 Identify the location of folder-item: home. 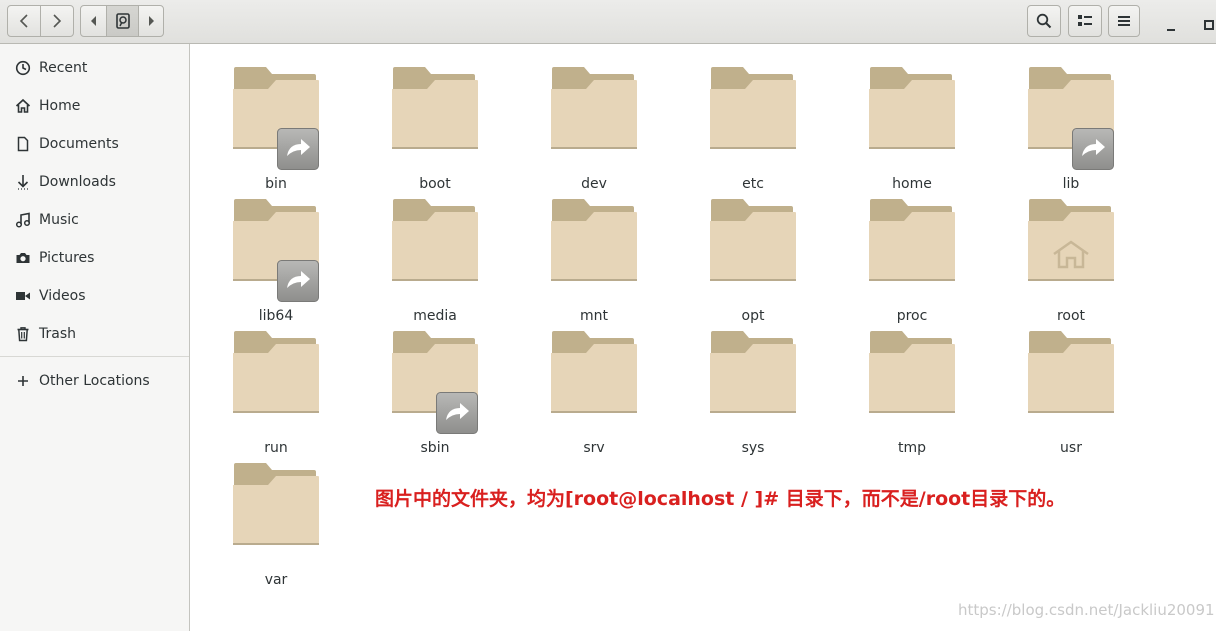
(912, 128).